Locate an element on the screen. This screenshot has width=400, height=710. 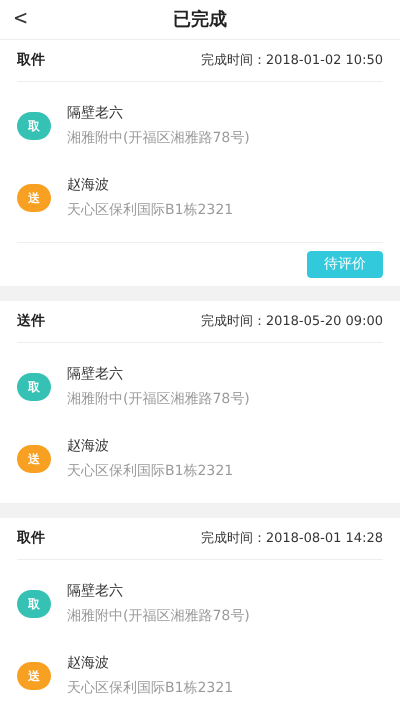
completion-time: 完成时间：2018-08-01 14:28 is located at coordinates (291, 539).